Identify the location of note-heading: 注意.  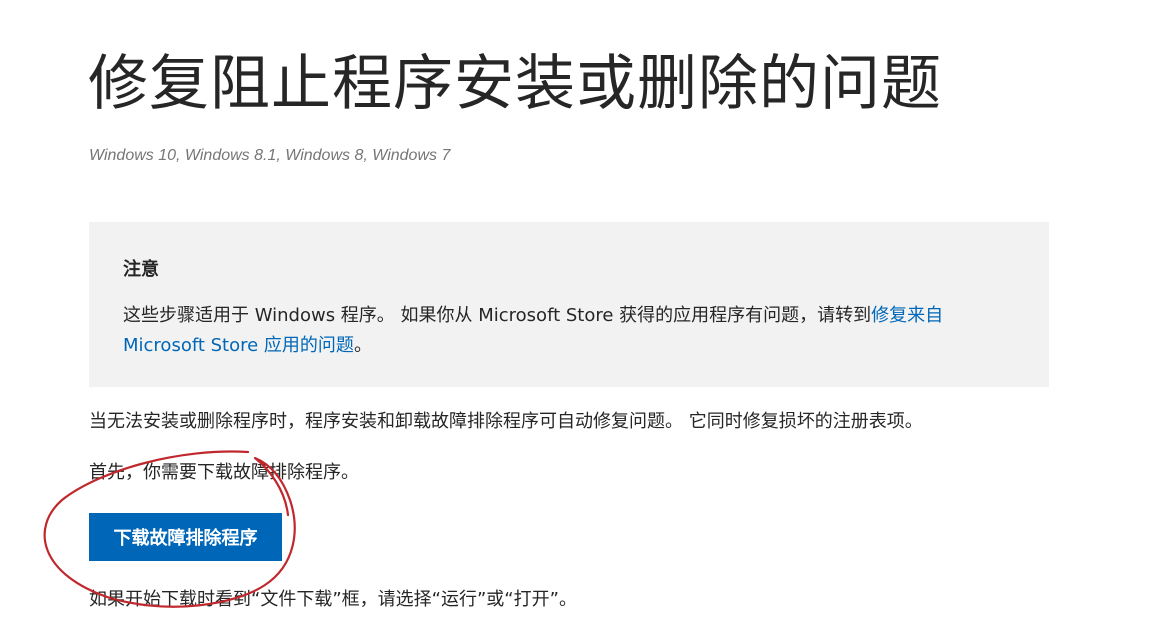
(141, 269).